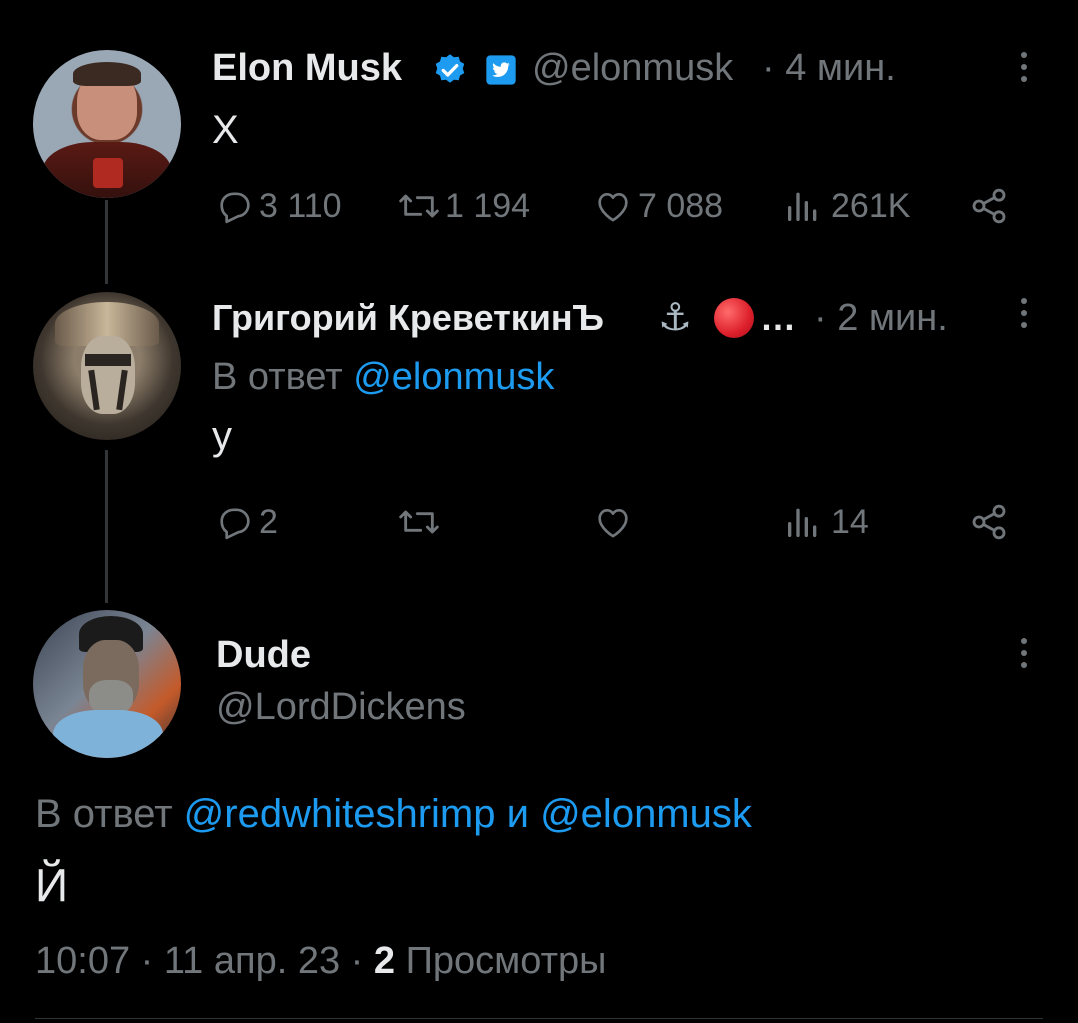 The height and width of the screenshot is (1023, 1078). What do you see at coordinates (675, 318) in the screenshot?
I see `anchor-icon: ⚓` at bounding box center [675, 318].